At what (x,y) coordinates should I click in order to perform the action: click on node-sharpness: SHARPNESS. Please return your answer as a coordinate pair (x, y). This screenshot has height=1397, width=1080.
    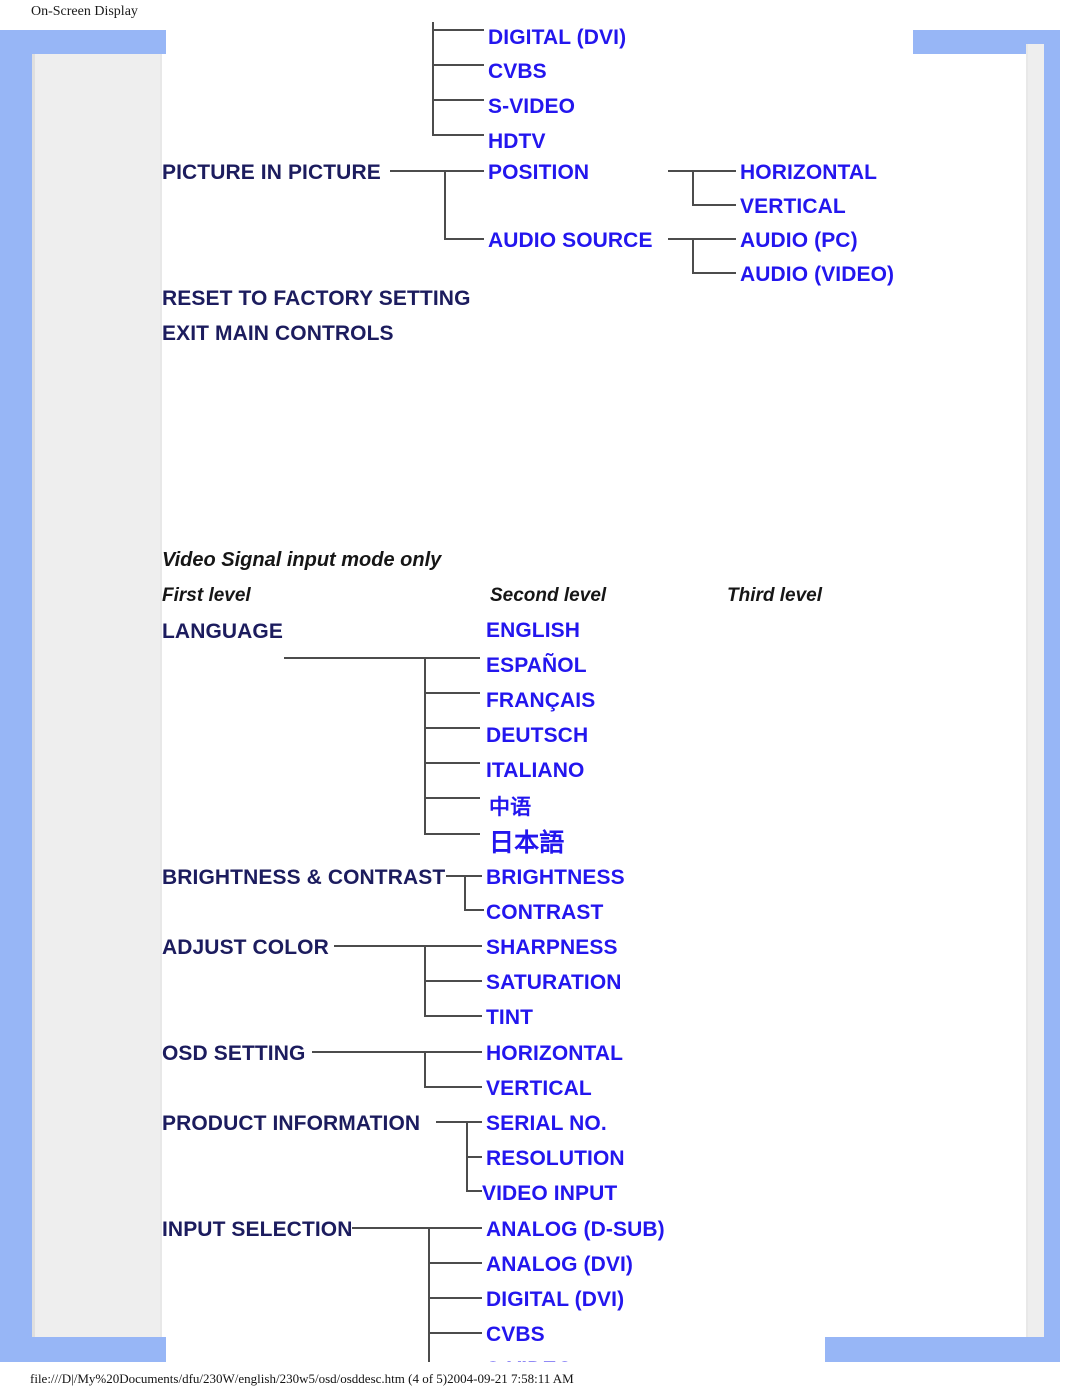
    Looking at the image, I should click on (552, 947).